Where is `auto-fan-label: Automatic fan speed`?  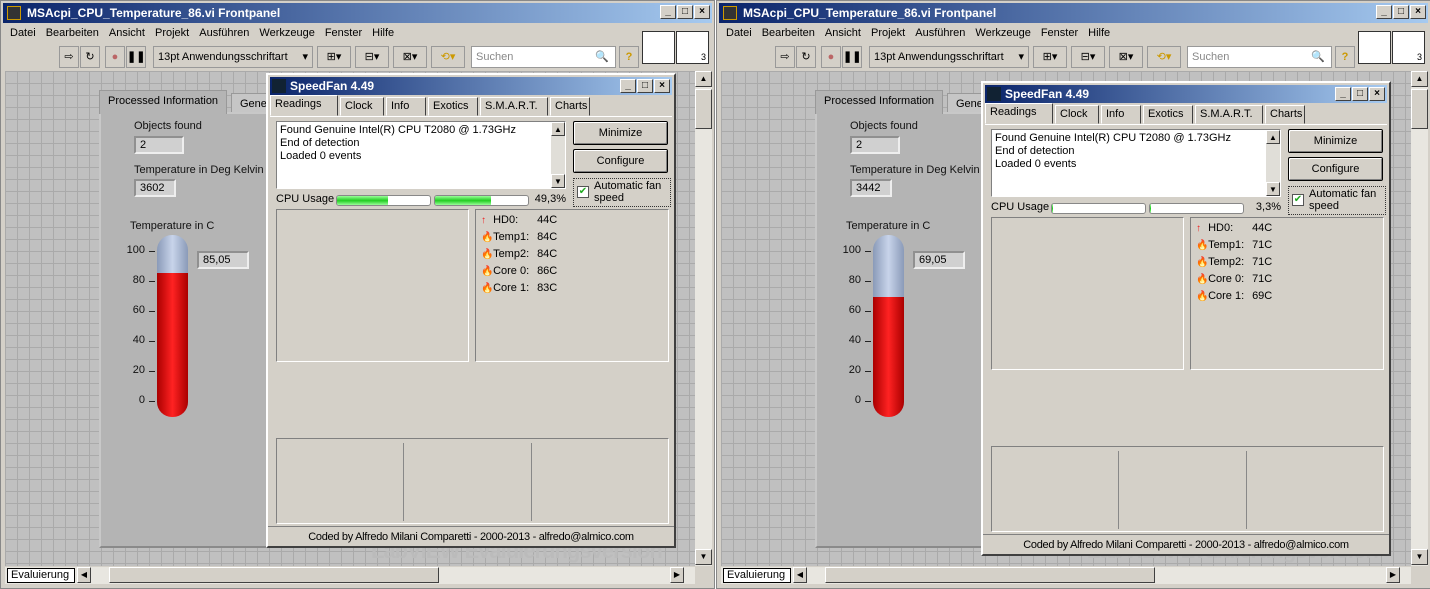 auto-fan-label: Automatic fan speed is located at coordinates (628, 192).